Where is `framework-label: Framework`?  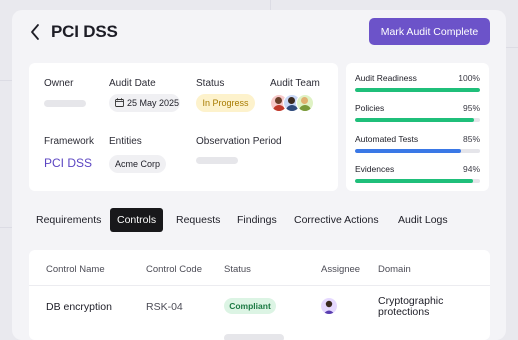 framework-label: Framework is located at coordinates (69, 141).